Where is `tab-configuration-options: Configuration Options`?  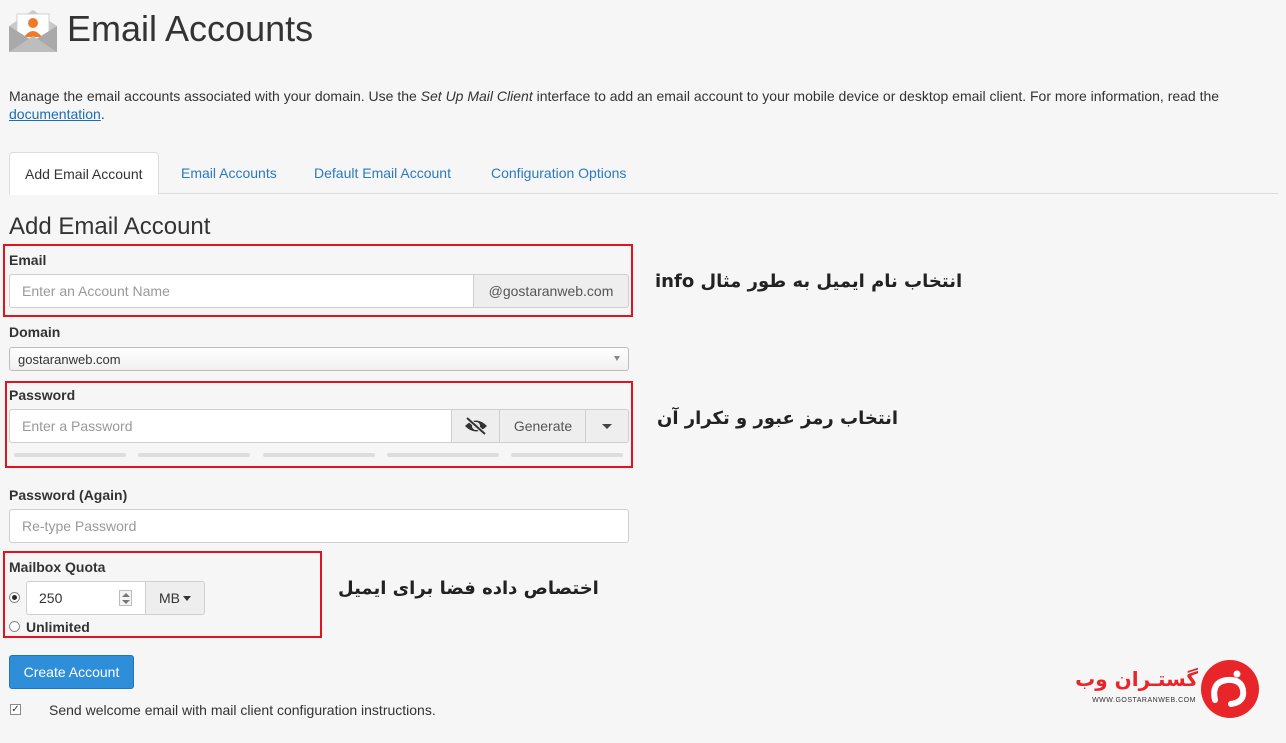
tab-configuration-options: Configuration Options is located at coordinates (558, 173).